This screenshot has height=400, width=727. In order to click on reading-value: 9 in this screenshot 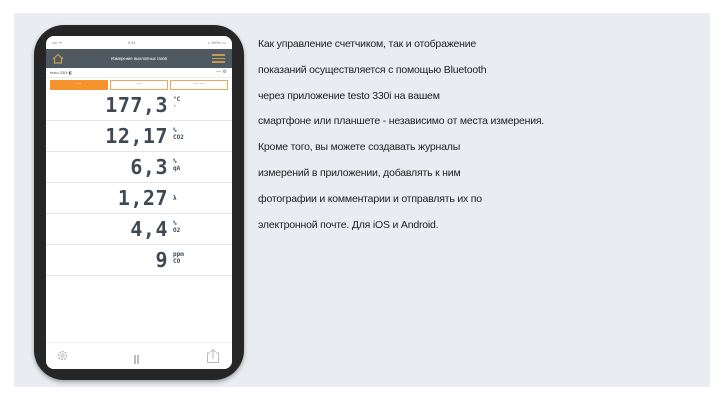, I will do `click(161, 260)`.